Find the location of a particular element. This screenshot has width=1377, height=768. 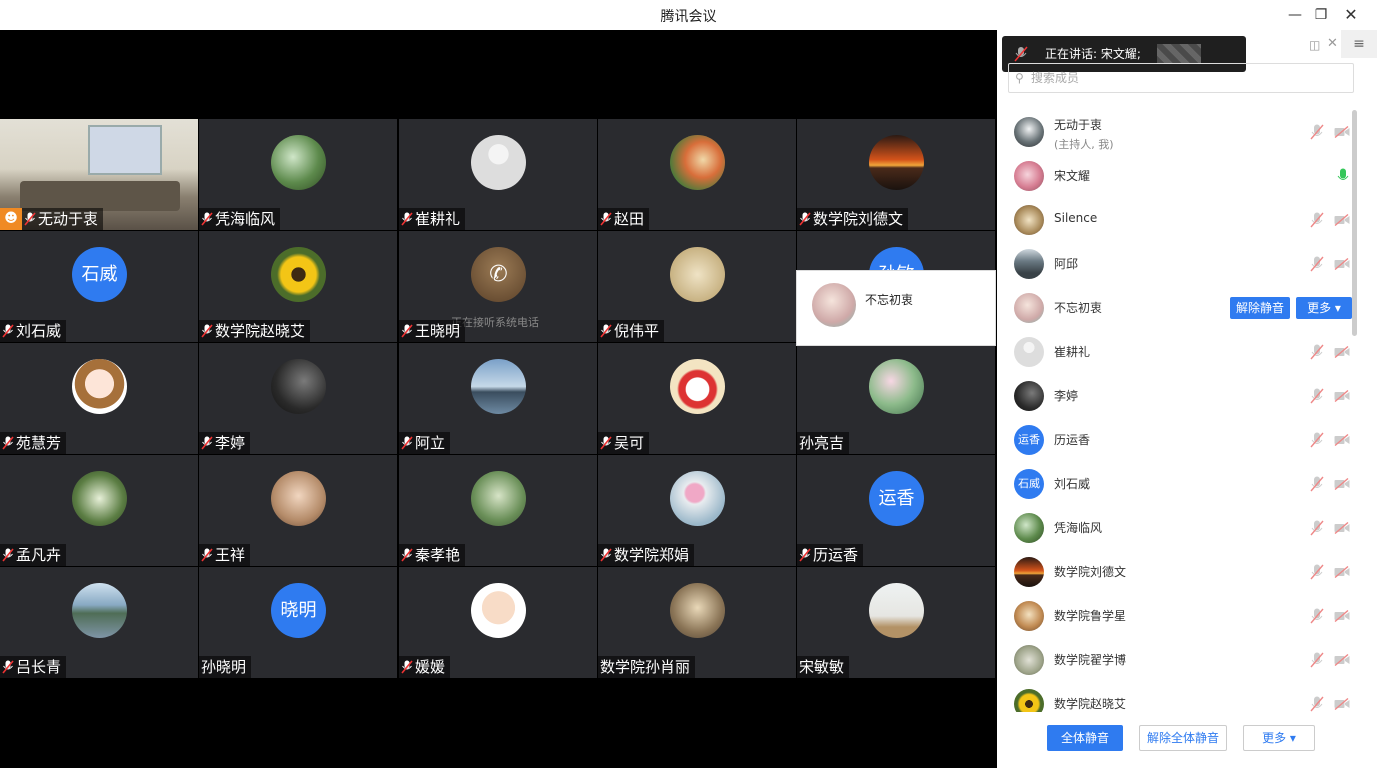

participant-name: 吕长青 is located at coordinates (33, 667).